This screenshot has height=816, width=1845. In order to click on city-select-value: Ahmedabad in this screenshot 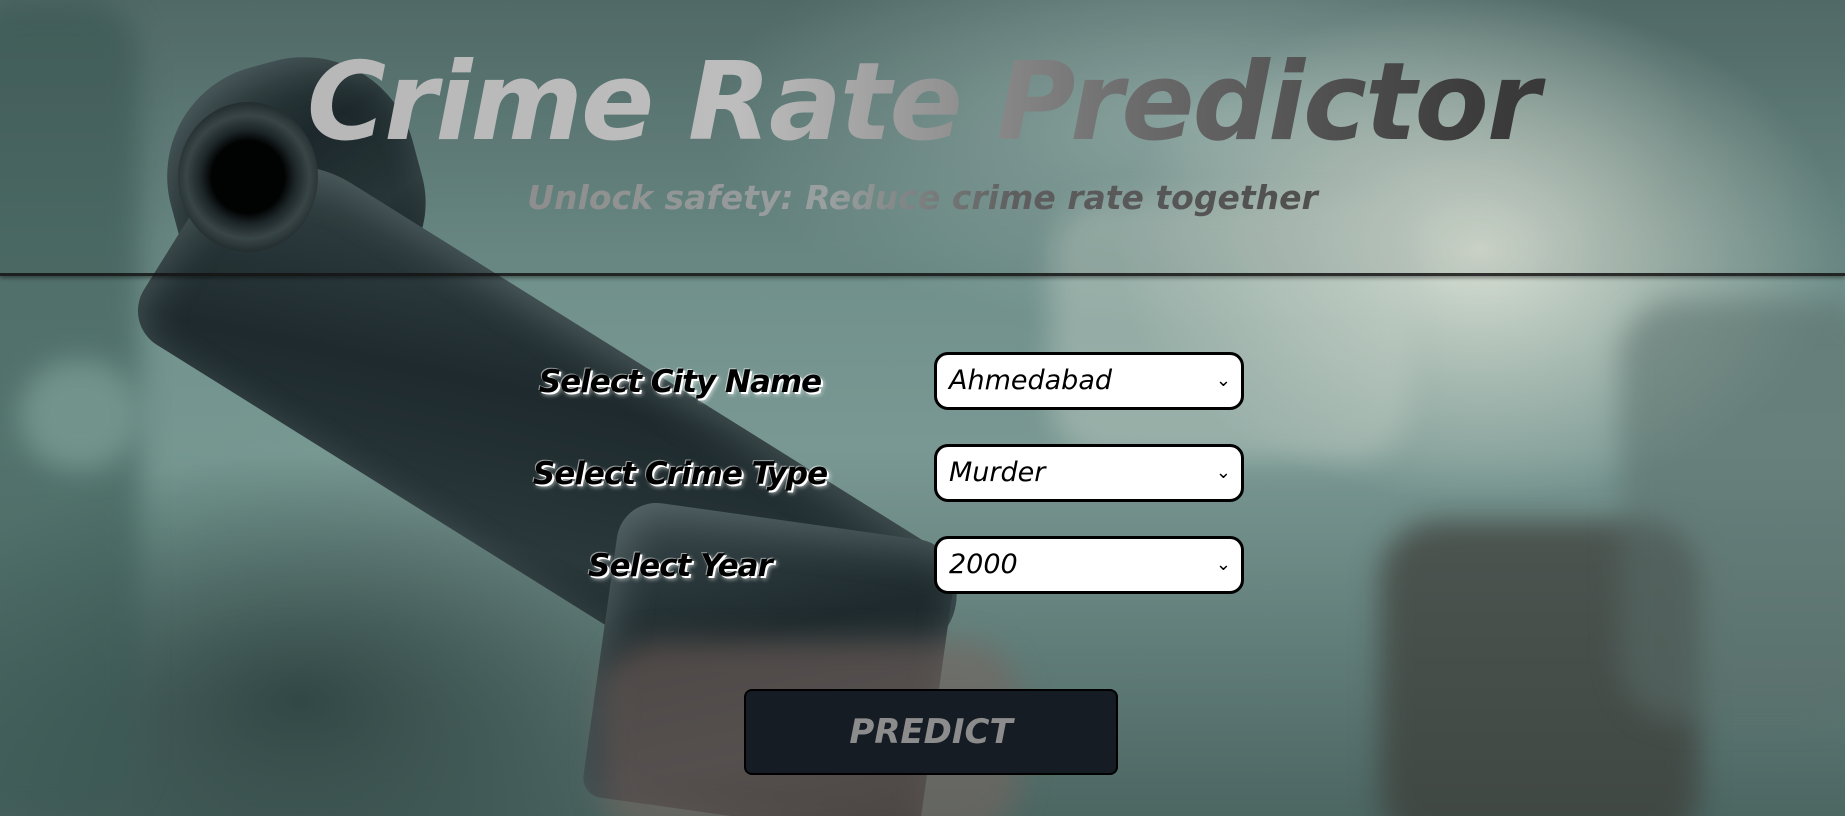, I will do `click(1031, 380)`.